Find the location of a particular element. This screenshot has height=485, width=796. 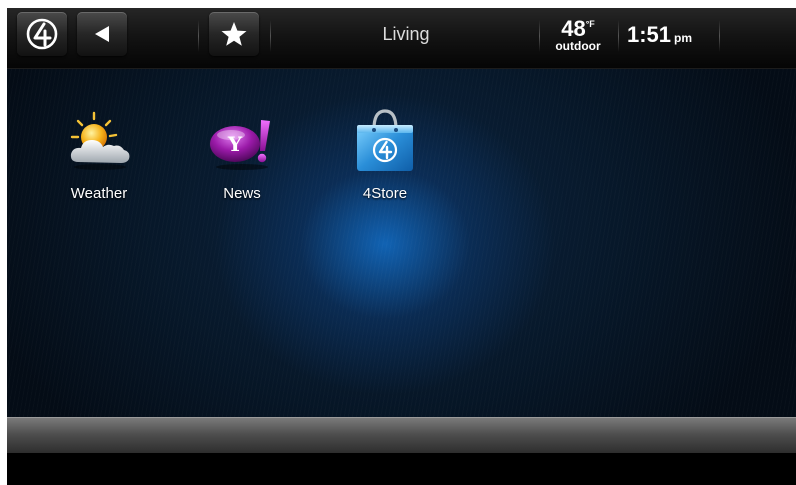

back-arrow-icon is located at coordinates (102, 34).